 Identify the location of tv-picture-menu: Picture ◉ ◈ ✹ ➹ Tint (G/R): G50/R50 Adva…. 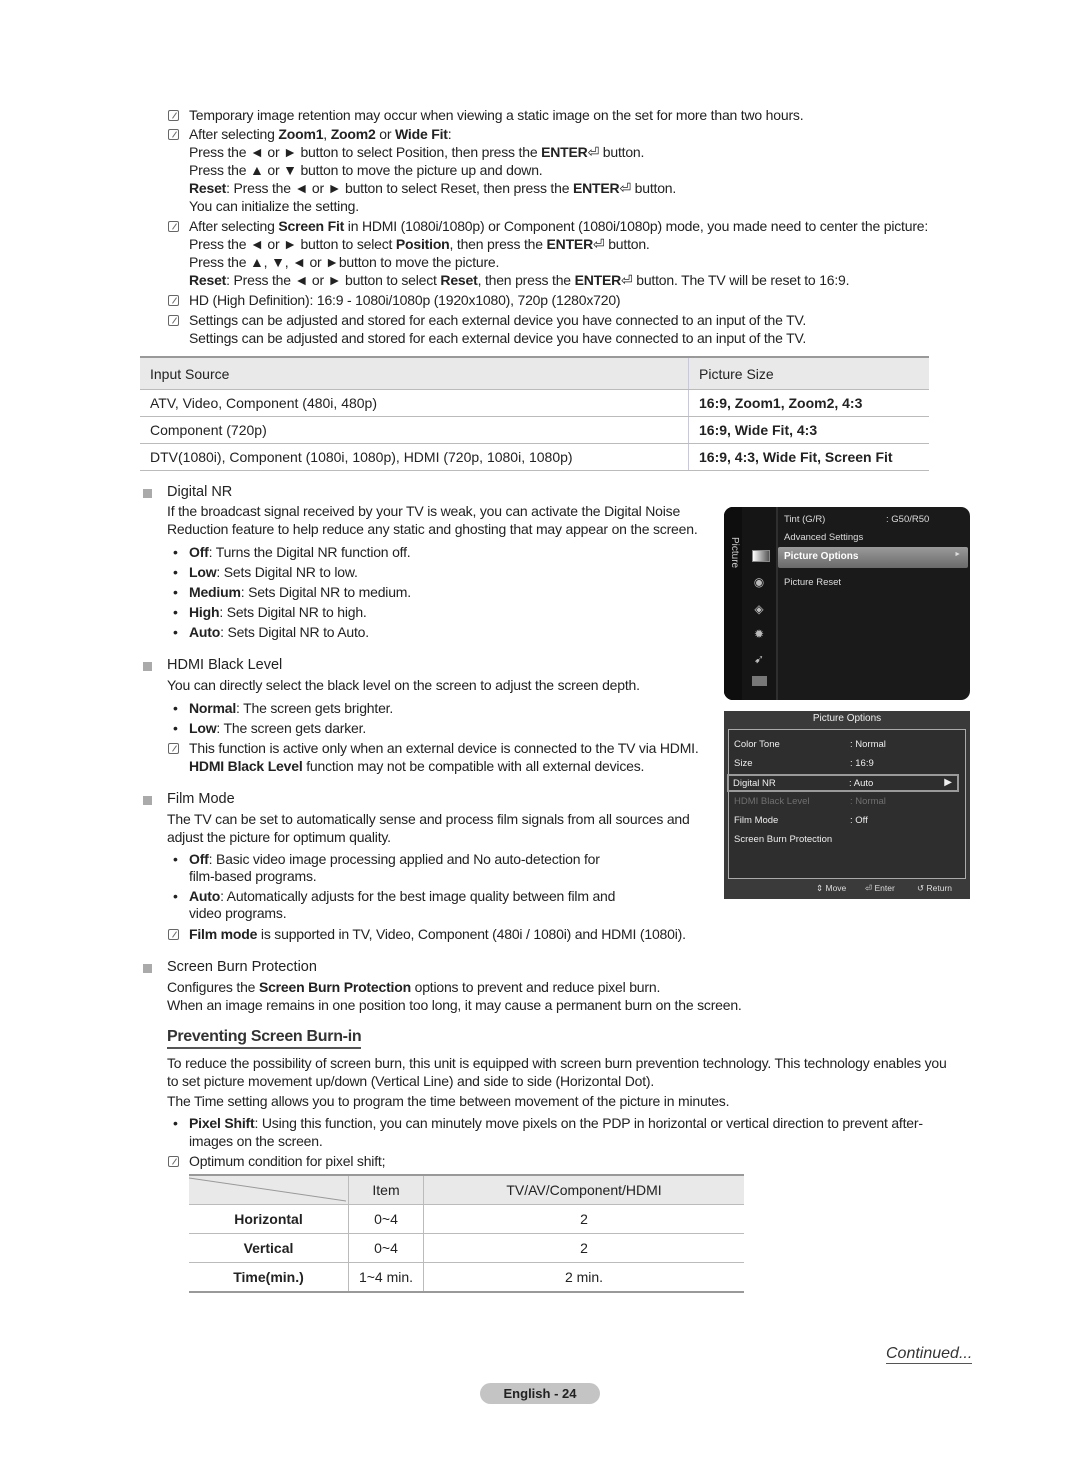
(847, 603).